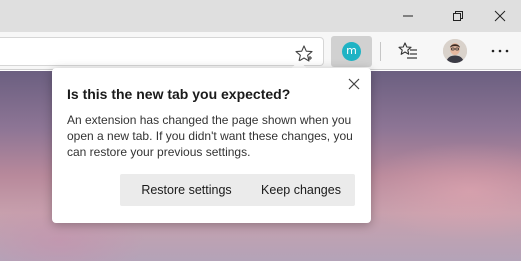 Image resolution: width=521 pixels, height=261 pixels. Describe the element at coordinates (301, 190) in the screenshot. I see `keep-changes-button: Keep changes` at that location.